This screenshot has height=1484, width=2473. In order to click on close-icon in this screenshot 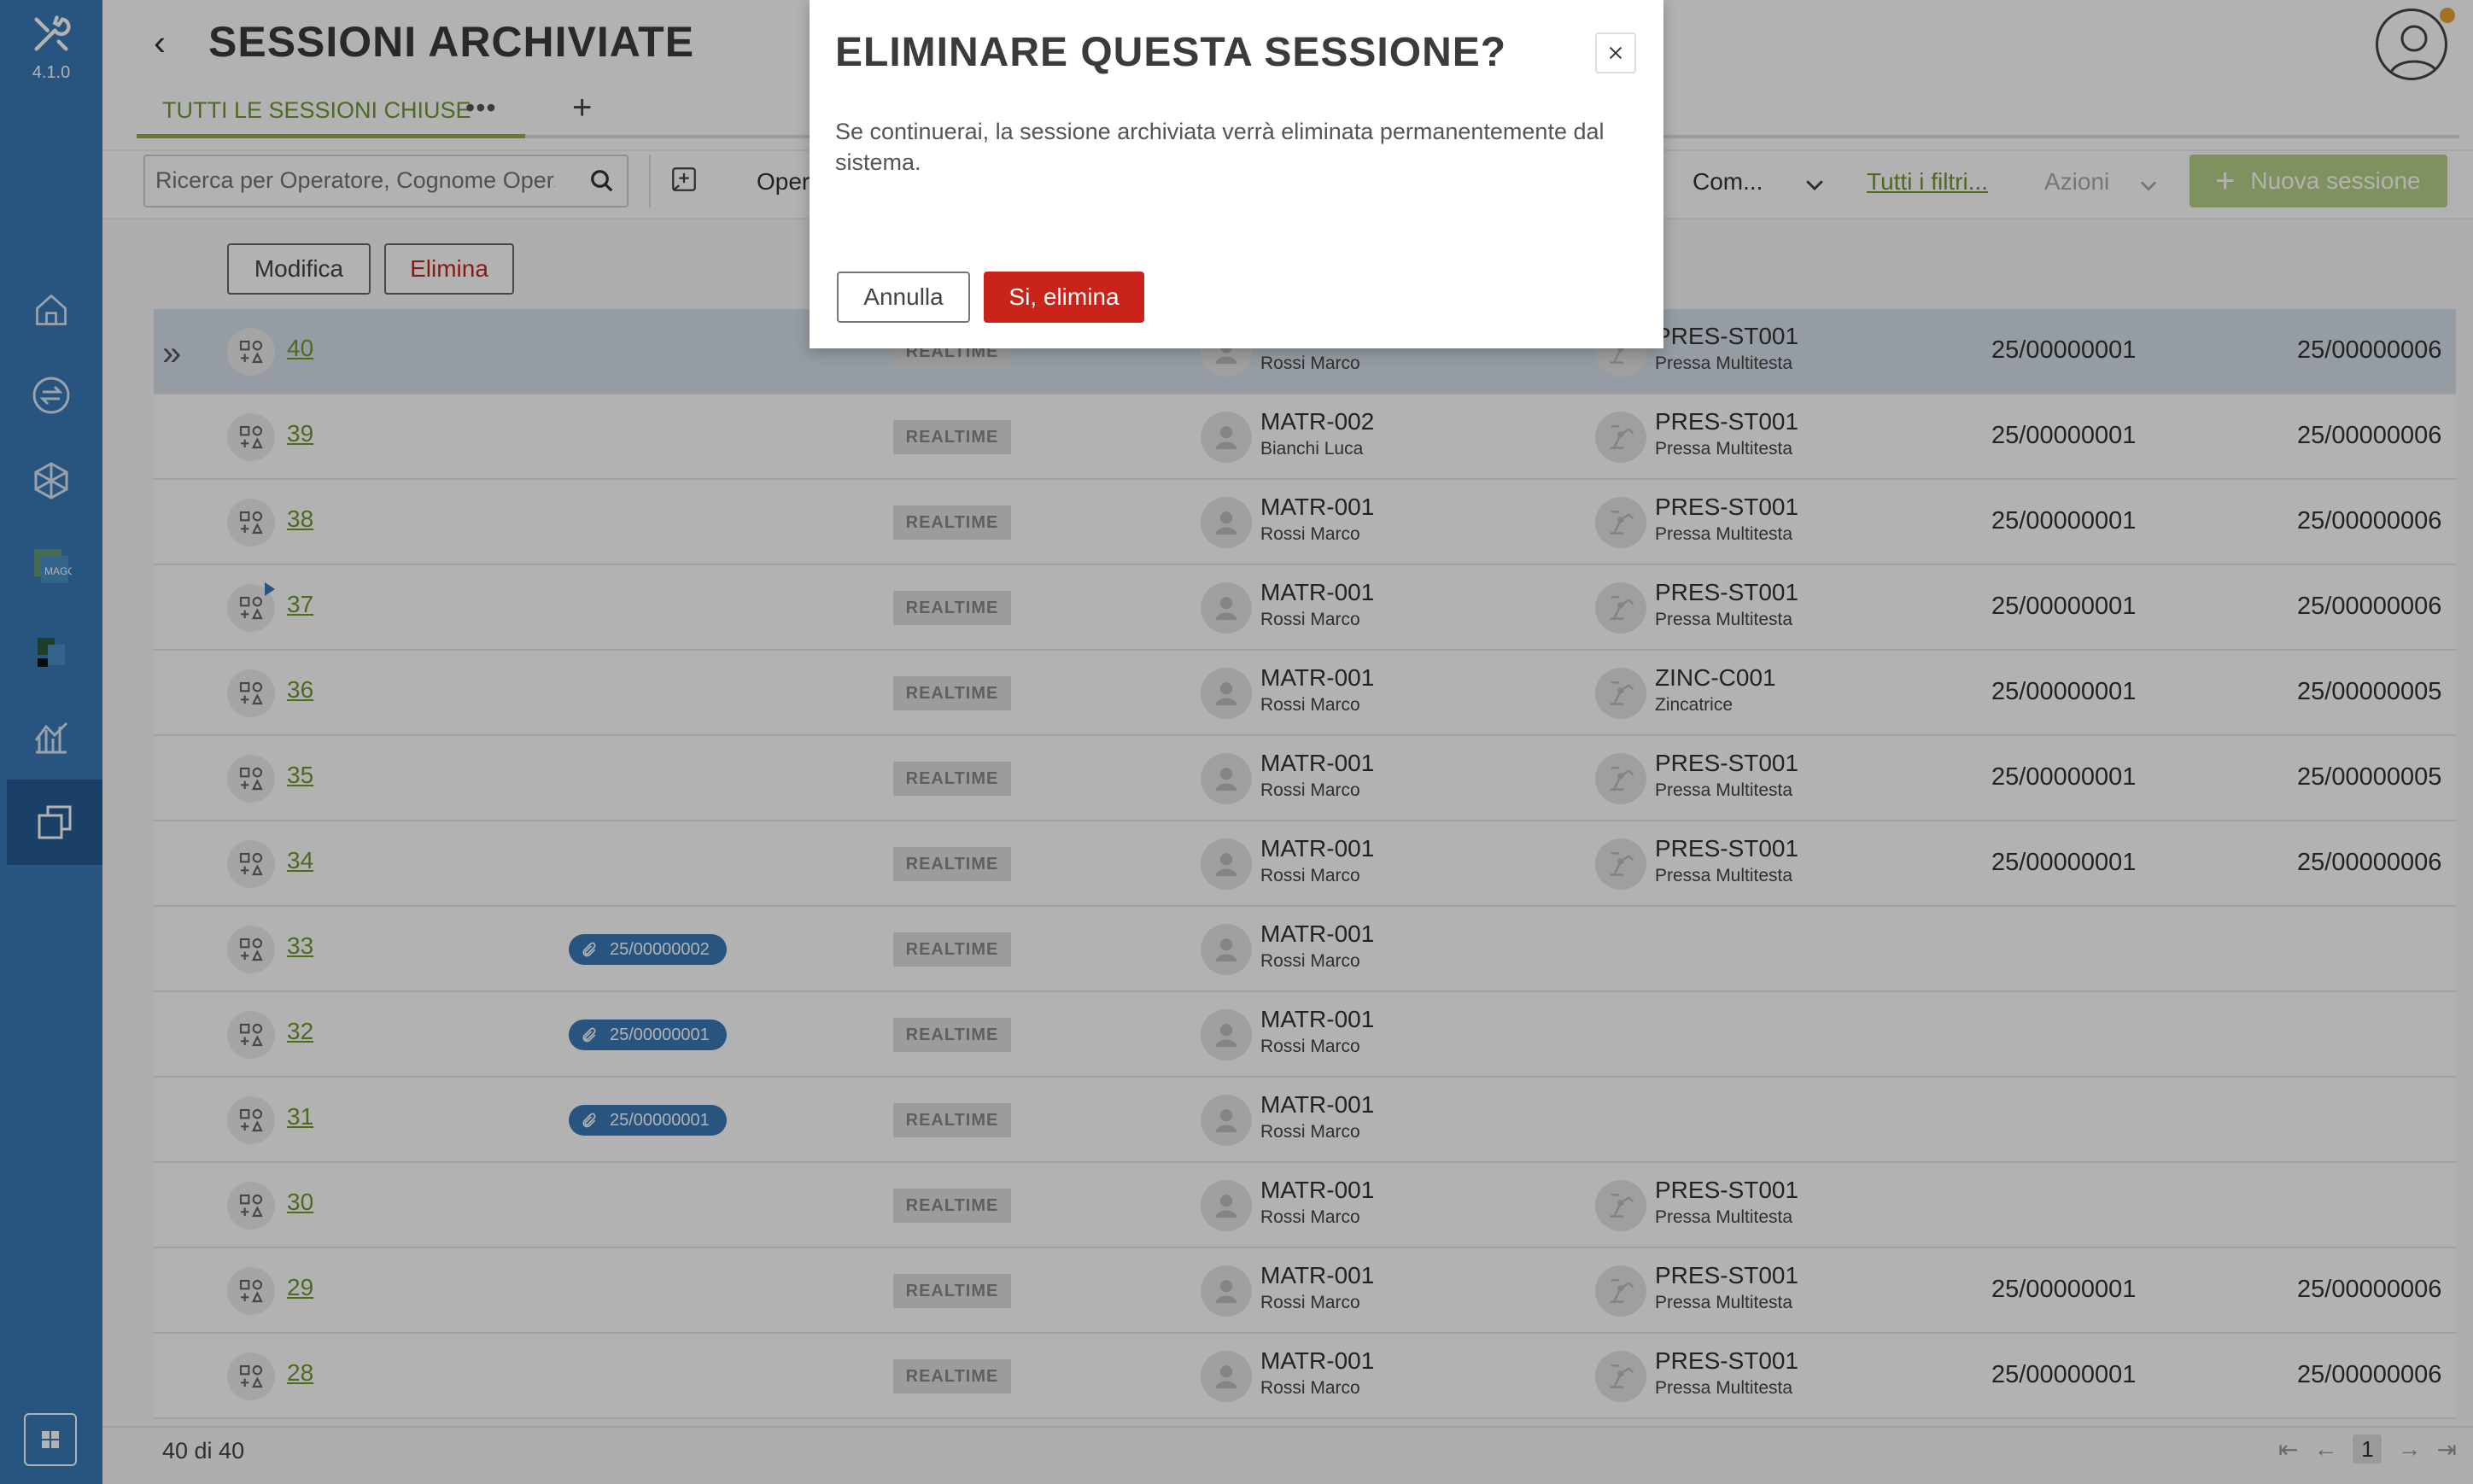, I will do `click(1615, 53)`.